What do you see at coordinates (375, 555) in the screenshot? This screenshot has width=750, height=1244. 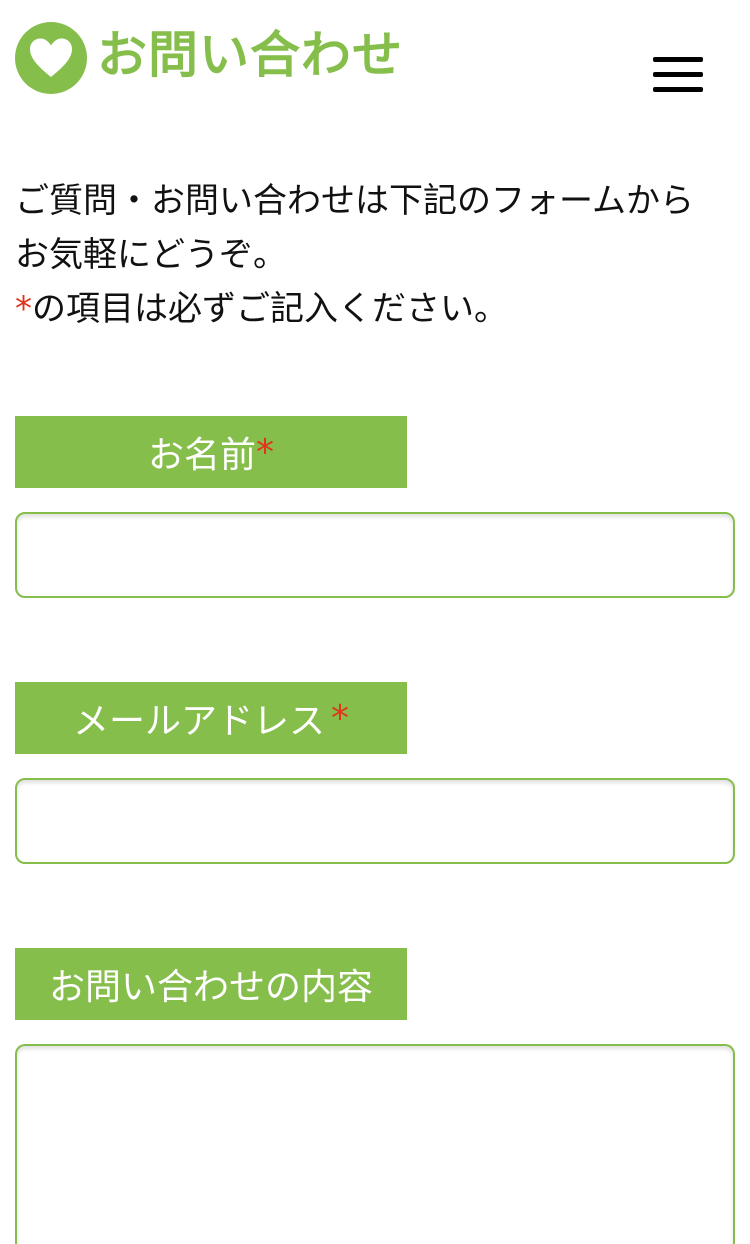 I see `name-input` at bounding box center [375, 555].